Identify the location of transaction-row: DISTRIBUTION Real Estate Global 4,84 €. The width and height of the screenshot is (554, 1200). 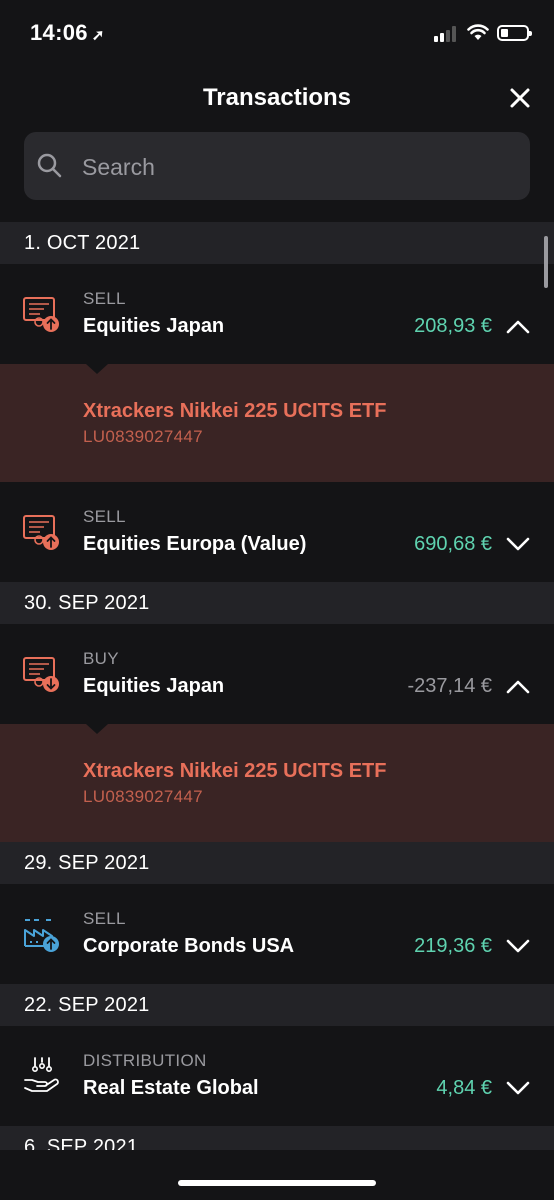
(277, 1076).